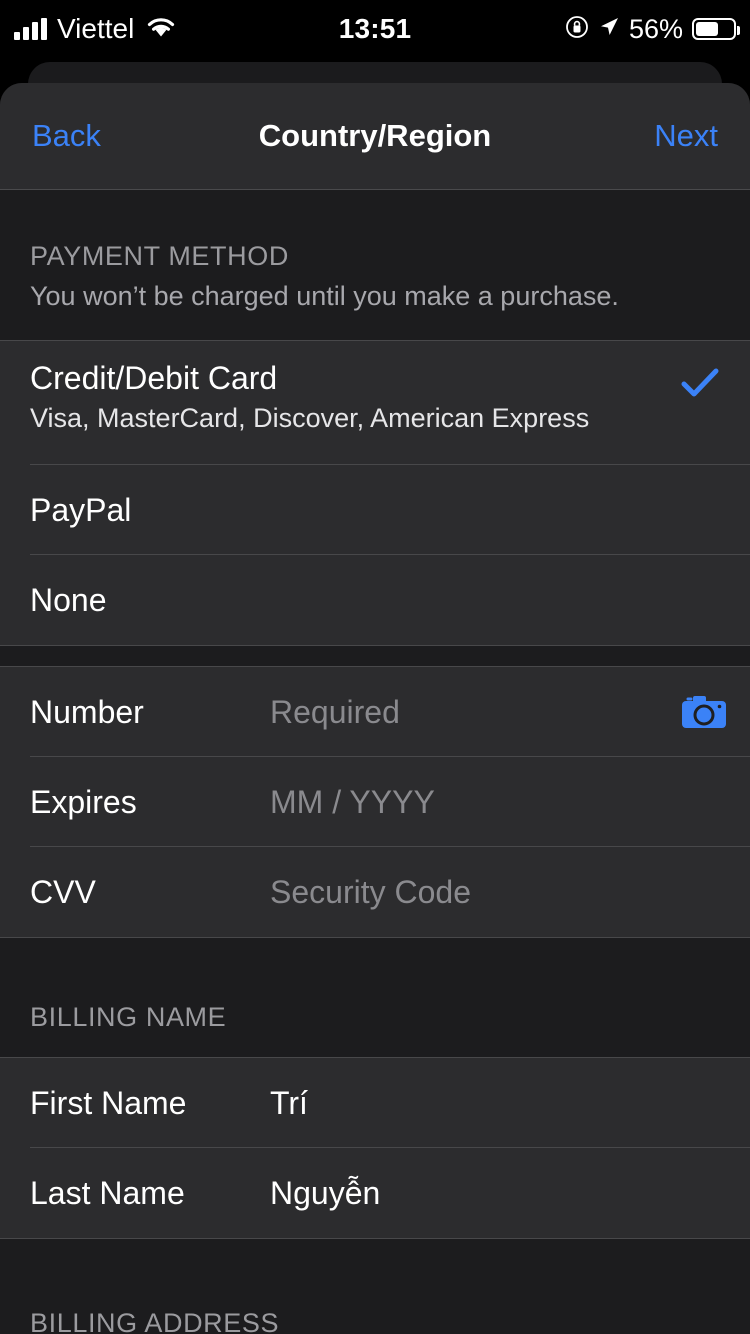 Image resolution: width=750 pixels, height=1334 pixels. What do you see at coordinates (352, 802) in the screenshot?
I see `card-expiry-input: MM / YYYY` at bounding box center [352, 802].